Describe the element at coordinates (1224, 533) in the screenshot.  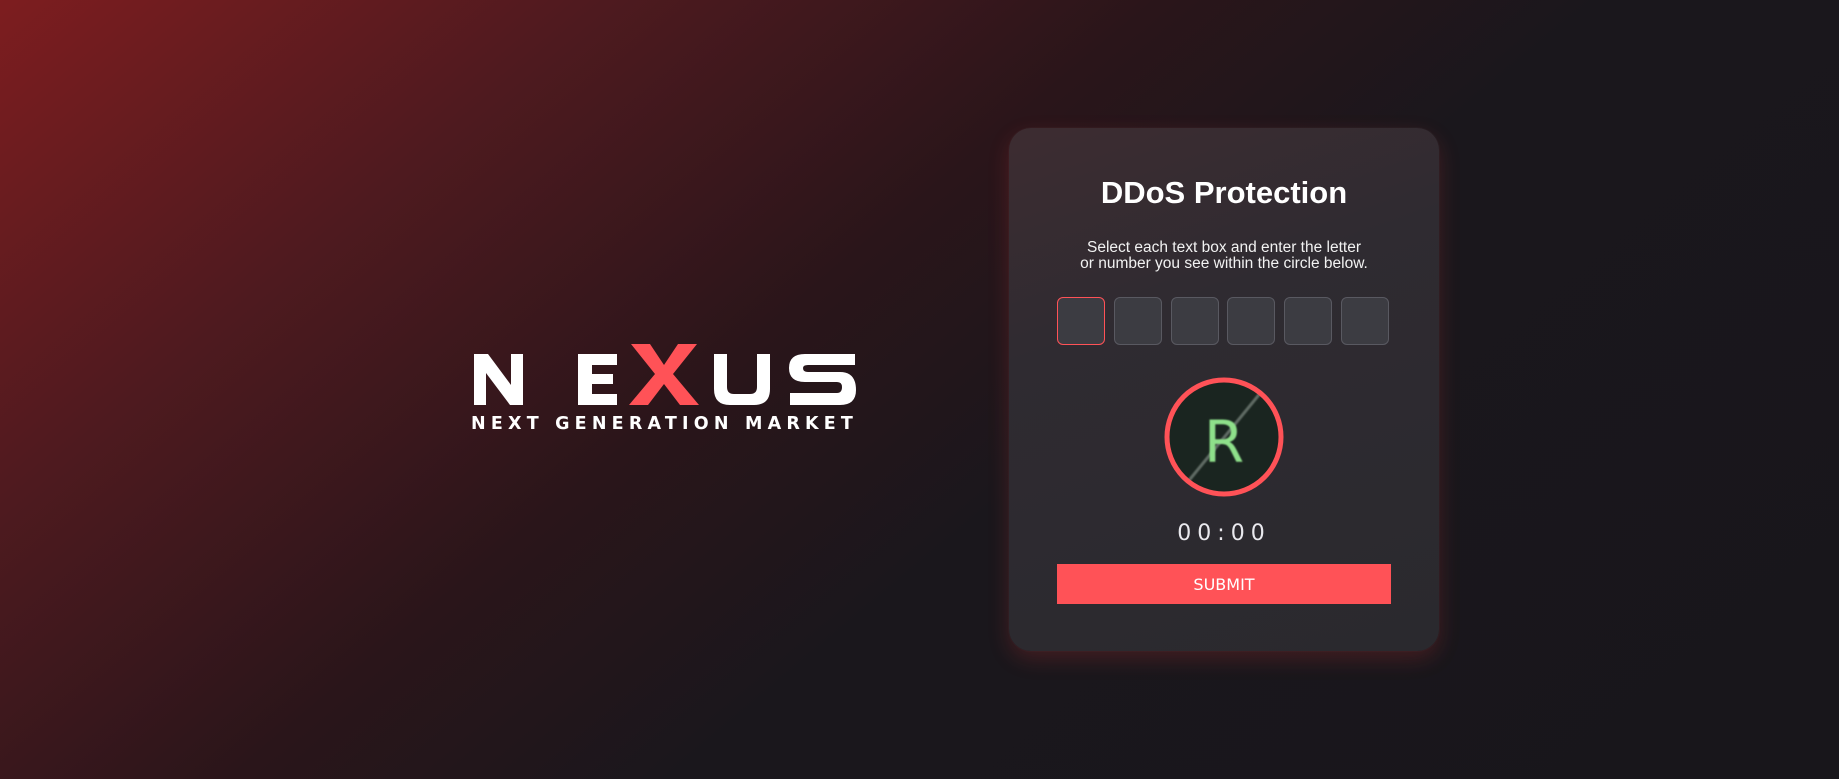
I see `countdown-timer: 00:00` at that location.